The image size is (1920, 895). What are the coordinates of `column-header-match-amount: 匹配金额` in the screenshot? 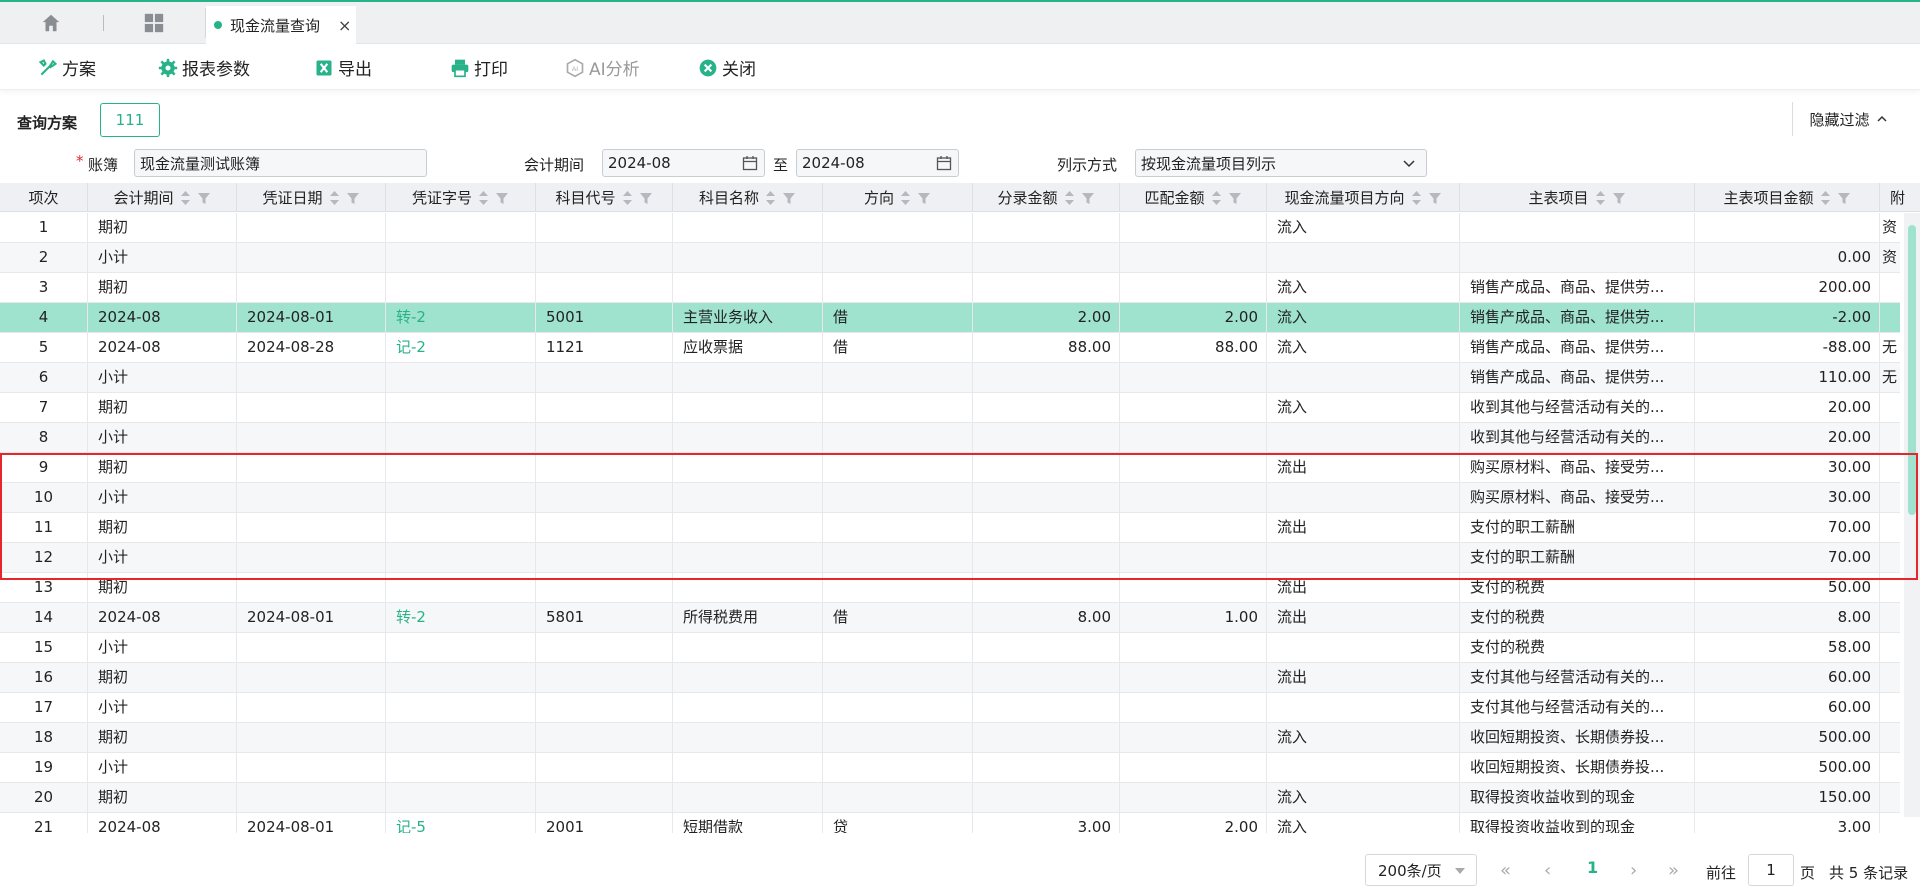 It's located at (1193, 197).